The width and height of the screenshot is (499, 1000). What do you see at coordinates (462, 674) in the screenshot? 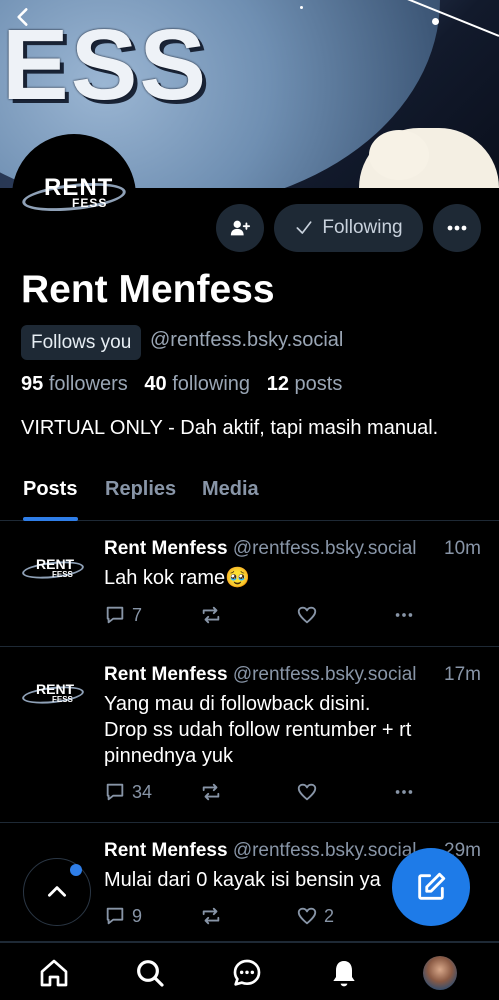
I see `post-time: 17m` at bounding box center [462, 674].